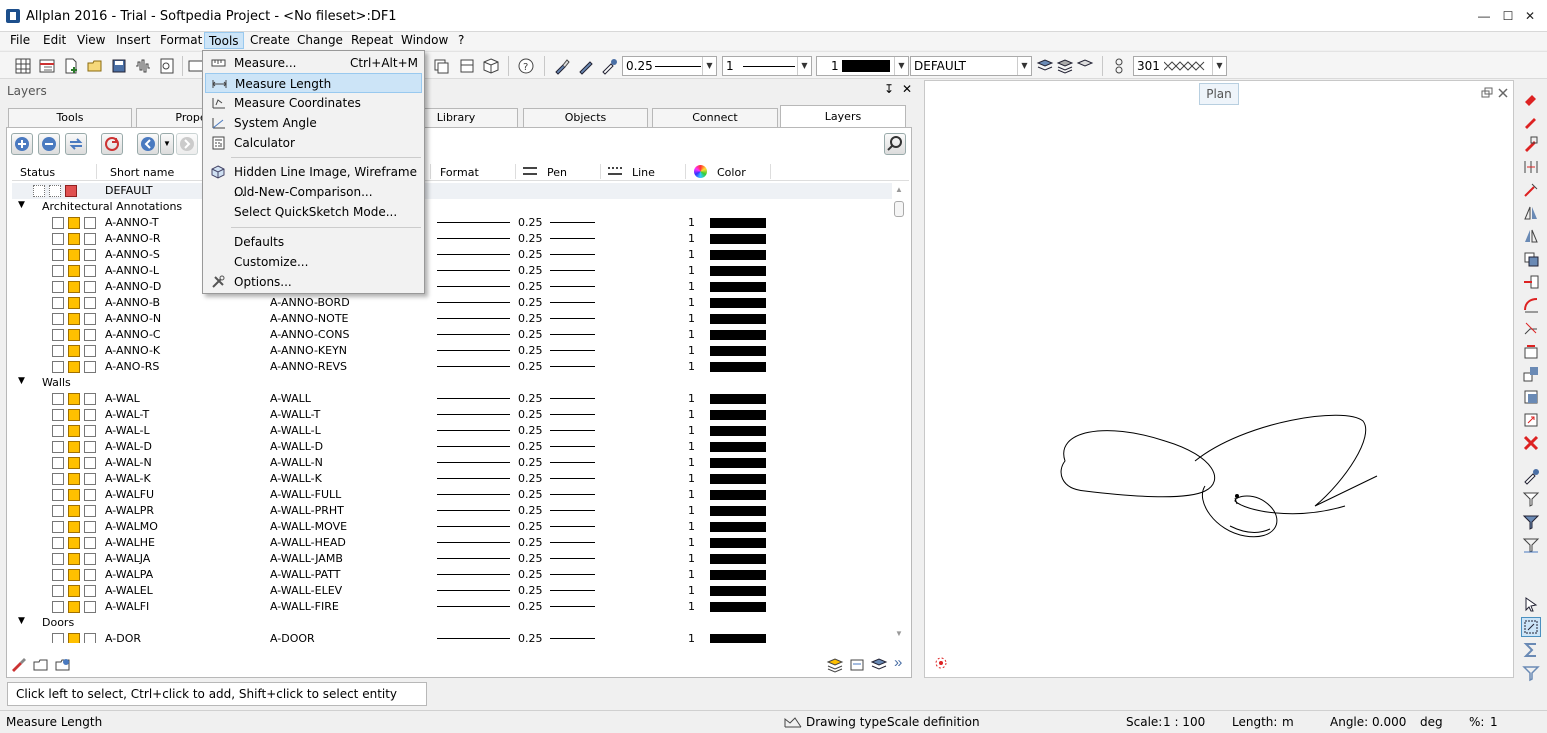 Image resolution: width=1547 pixels, height=733 pixels. Describe the element at coordinates (900, 413) in the screenshot. I see `layer-grid-scrollbar: ▲ ▼` at that location.